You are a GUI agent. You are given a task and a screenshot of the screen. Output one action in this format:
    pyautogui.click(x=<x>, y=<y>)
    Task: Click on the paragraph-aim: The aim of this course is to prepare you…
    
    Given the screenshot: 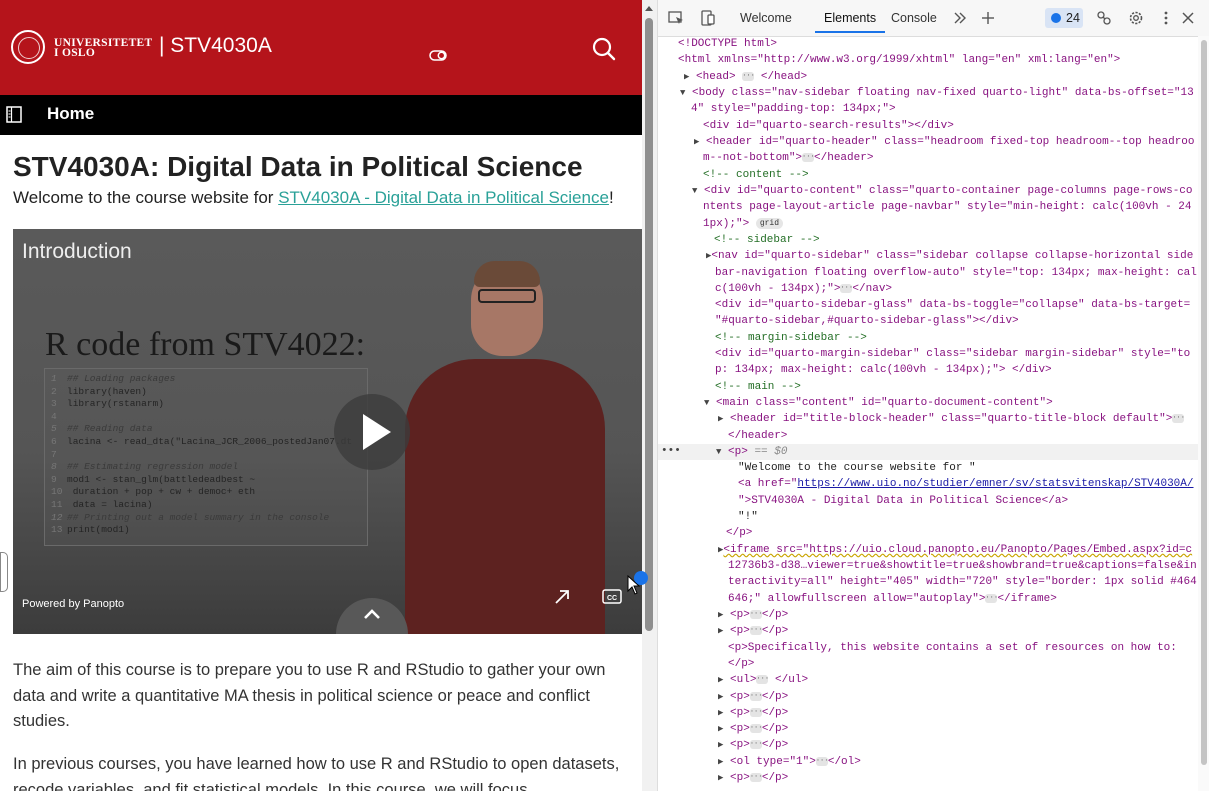 What is the action you would take?
    pyautogui.click(x=309, y=695)
    